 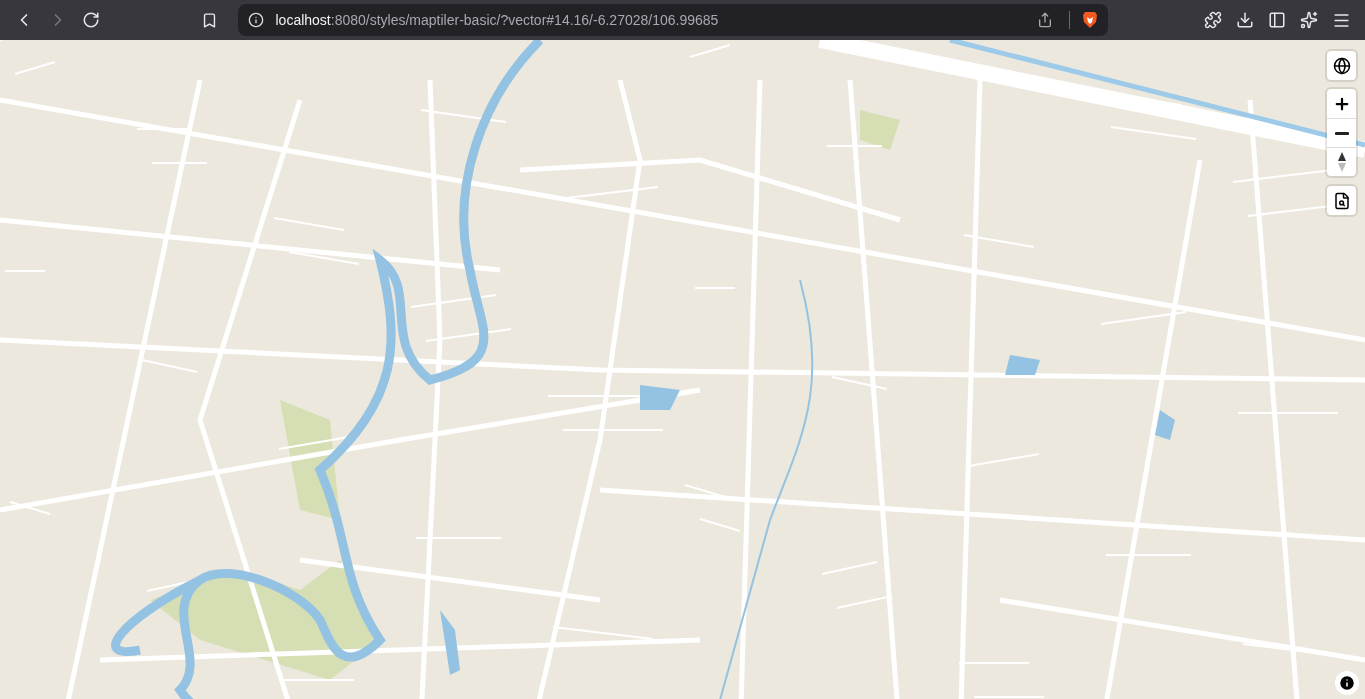 What do you see at coordinates (1044, 20) in the screenshot?
I see `share-icon` at bounding box center [1044, 20].